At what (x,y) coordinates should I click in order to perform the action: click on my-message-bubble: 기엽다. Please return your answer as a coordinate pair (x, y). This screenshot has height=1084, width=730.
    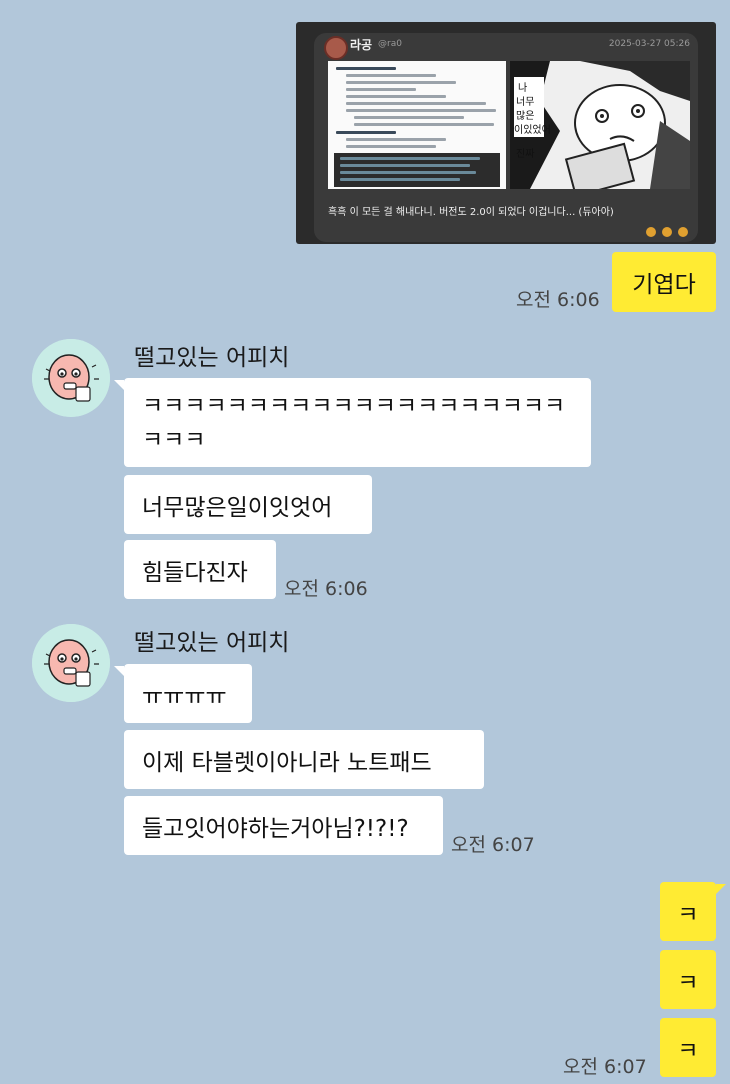
    Looking at the image, I should click on (664, 282).